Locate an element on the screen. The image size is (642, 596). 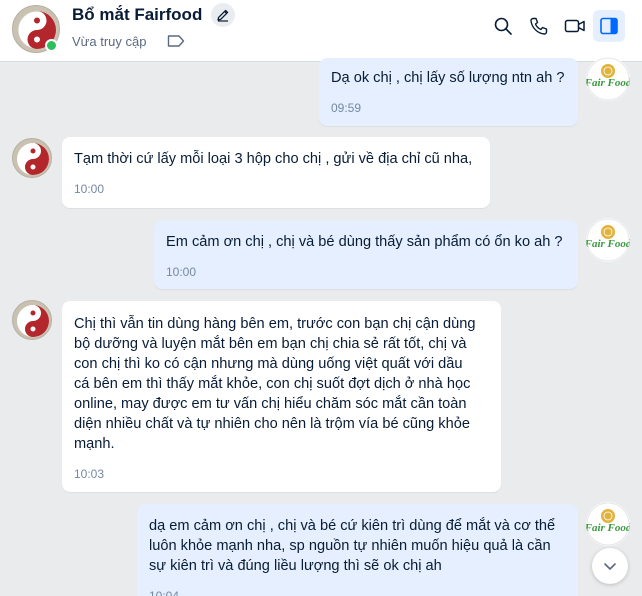
tag-icon is located at coordinates (176, 41).